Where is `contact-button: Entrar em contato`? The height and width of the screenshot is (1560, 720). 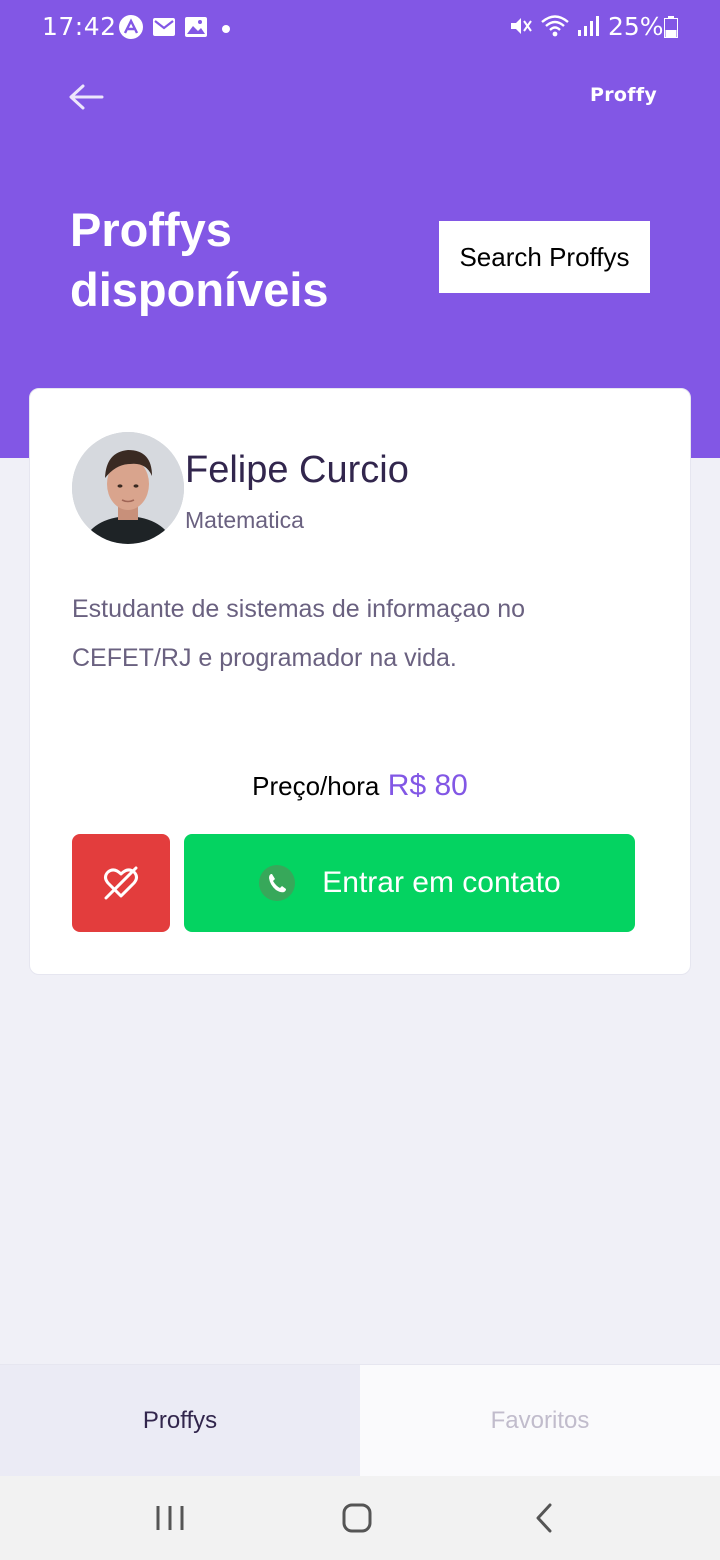
contact-button: Entrar em contato is located at coordinates (409, 883).